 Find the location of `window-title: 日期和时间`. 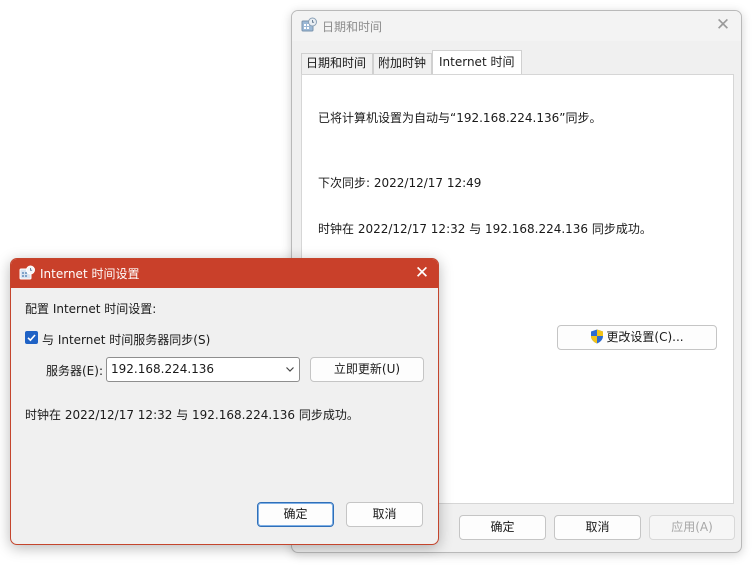

window-title: 日期和时间 is located at coordinates (352, 27).